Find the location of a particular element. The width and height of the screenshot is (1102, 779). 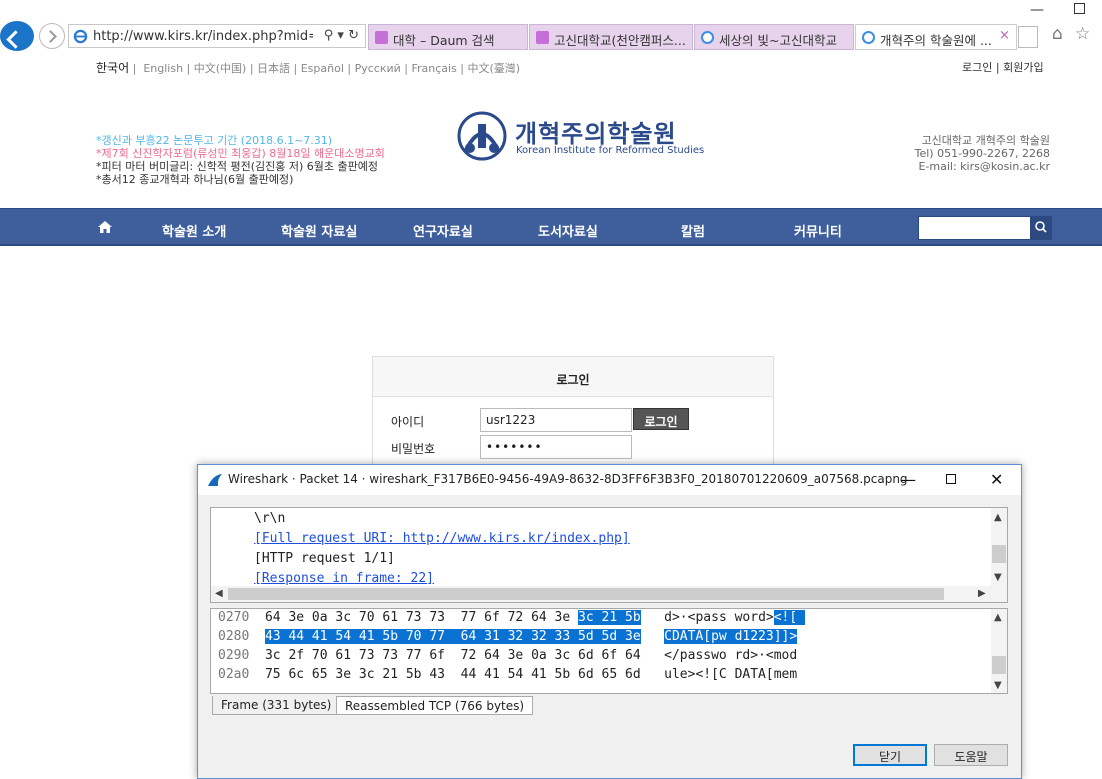

hex-ascii: </passwo rd>·<mod is located at coordinates (731, 655).